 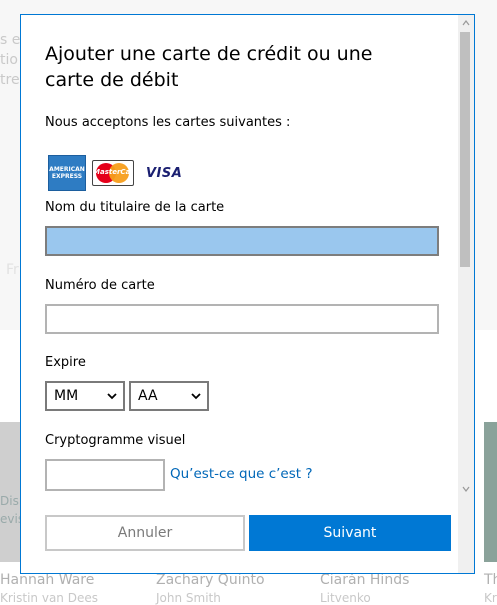 What do you see at coordinates (49, 598) in the screenshot?
I see `cast-role: Kristin van Dees` at bounding box center [49, 598].